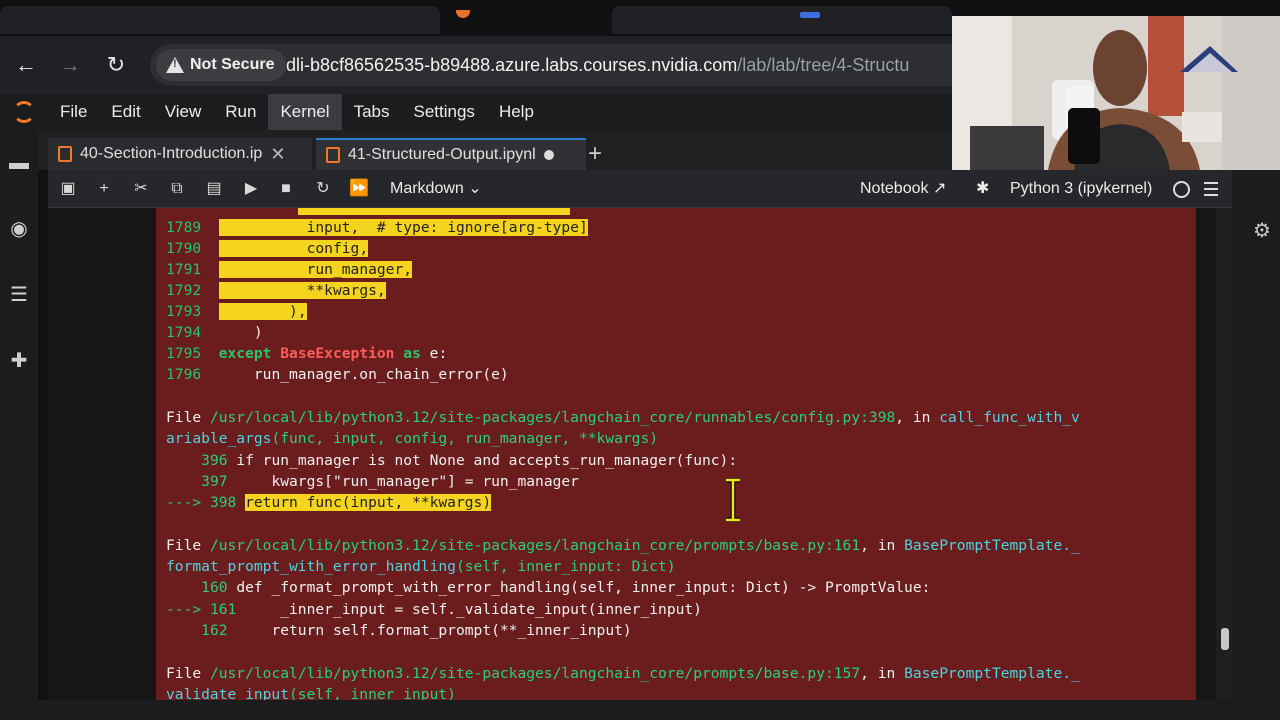  Describe the element at coordinates (1181, 189) in the screenshot. I see `kernel-status-circle-icon` at that location.